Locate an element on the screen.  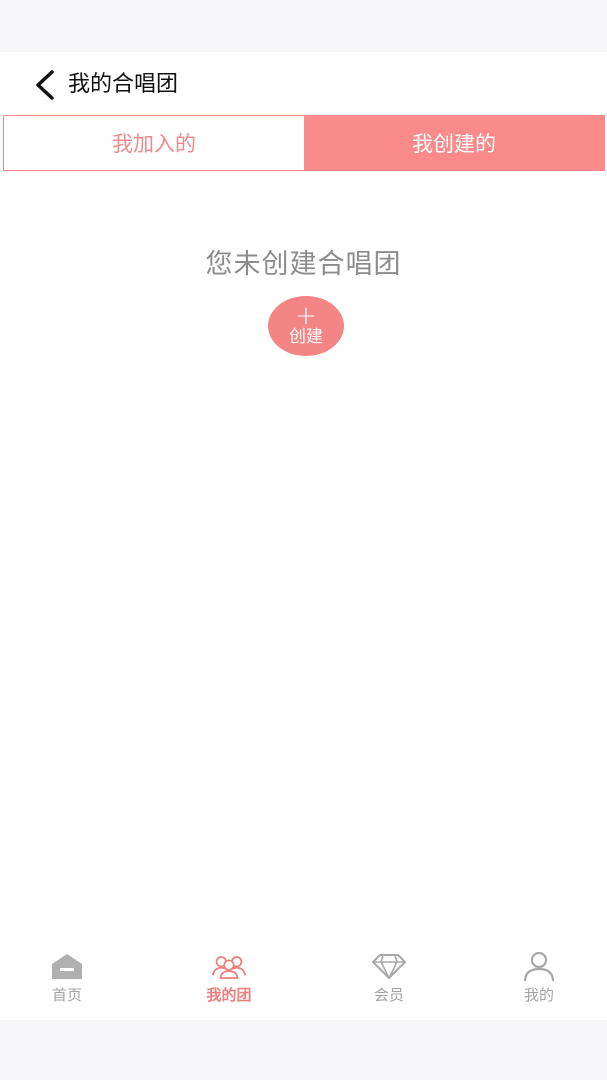
create-button-label: 创建 is located at coordinates (306, 337).